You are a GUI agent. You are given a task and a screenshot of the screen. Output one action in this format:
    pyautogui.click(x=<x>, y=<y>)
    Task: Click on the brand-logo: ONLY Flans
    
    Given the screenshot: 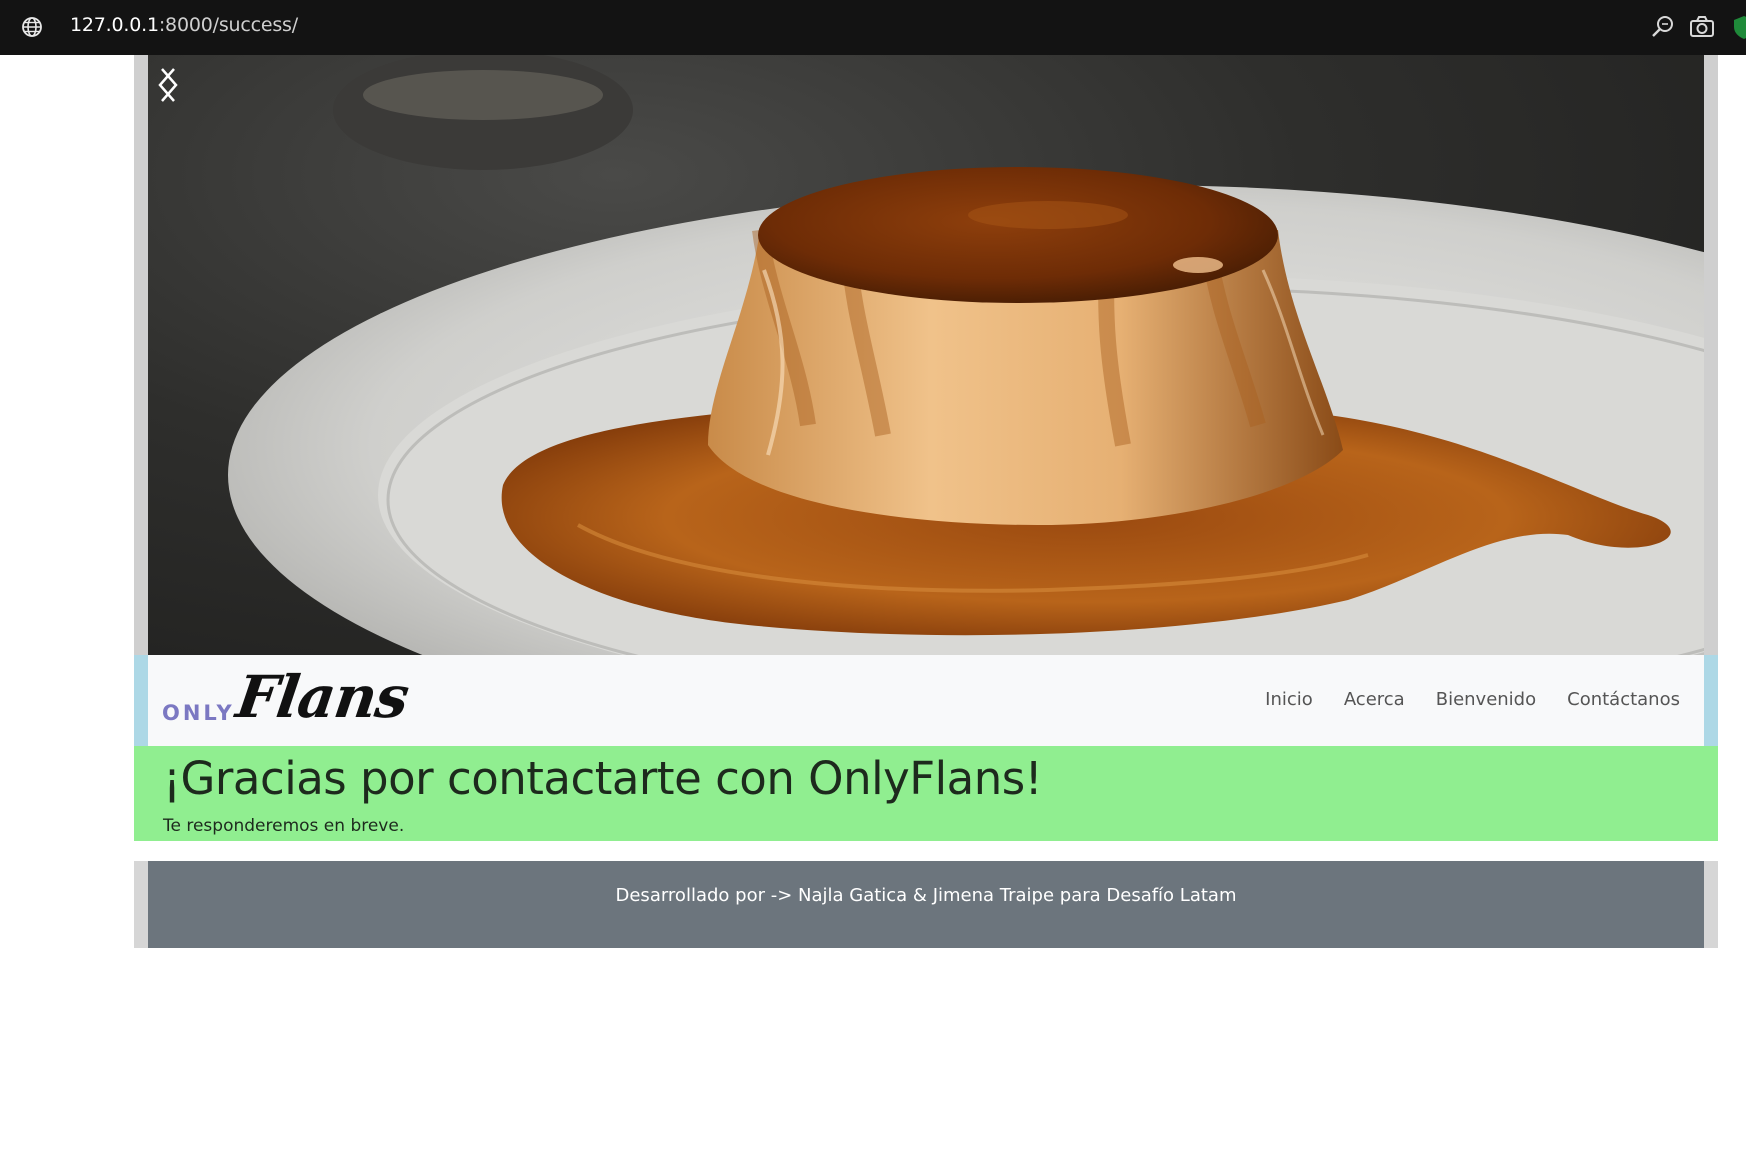 What is the action you would take?
    pyautogui.click(x=287, y=699)
    